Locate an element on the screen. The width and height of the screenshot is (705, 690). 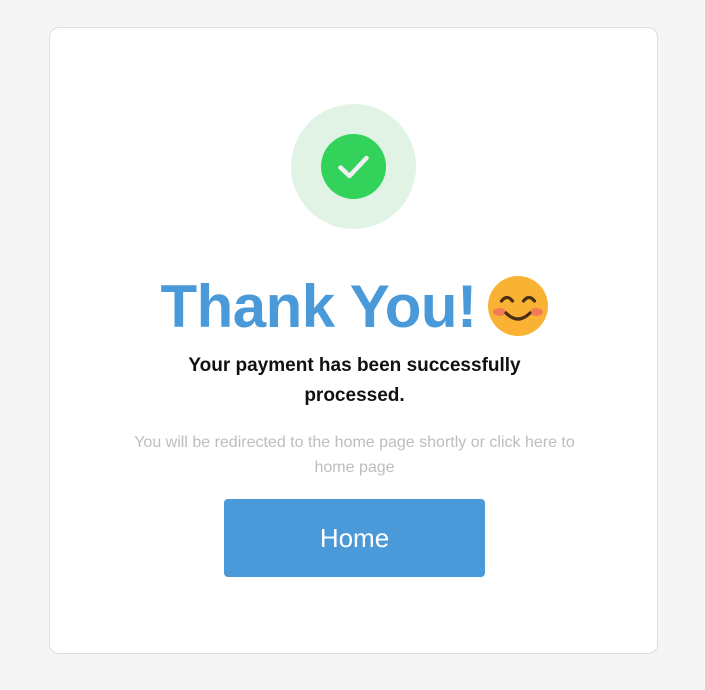
checkmark-icon is located at coordinates (353, 167).